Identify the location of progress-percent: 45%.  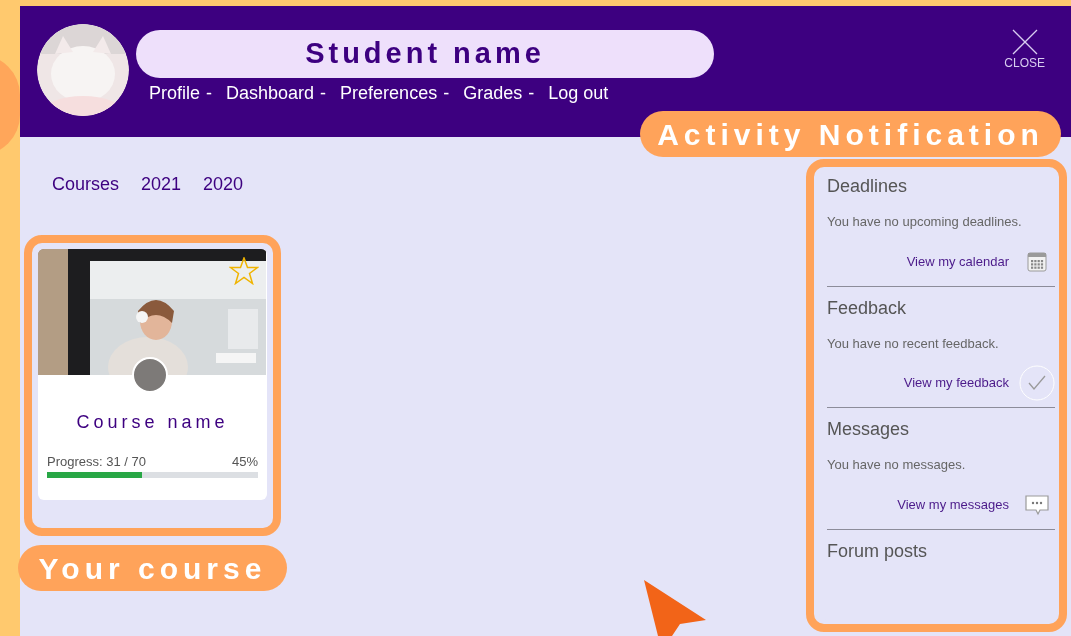
(244, 462).